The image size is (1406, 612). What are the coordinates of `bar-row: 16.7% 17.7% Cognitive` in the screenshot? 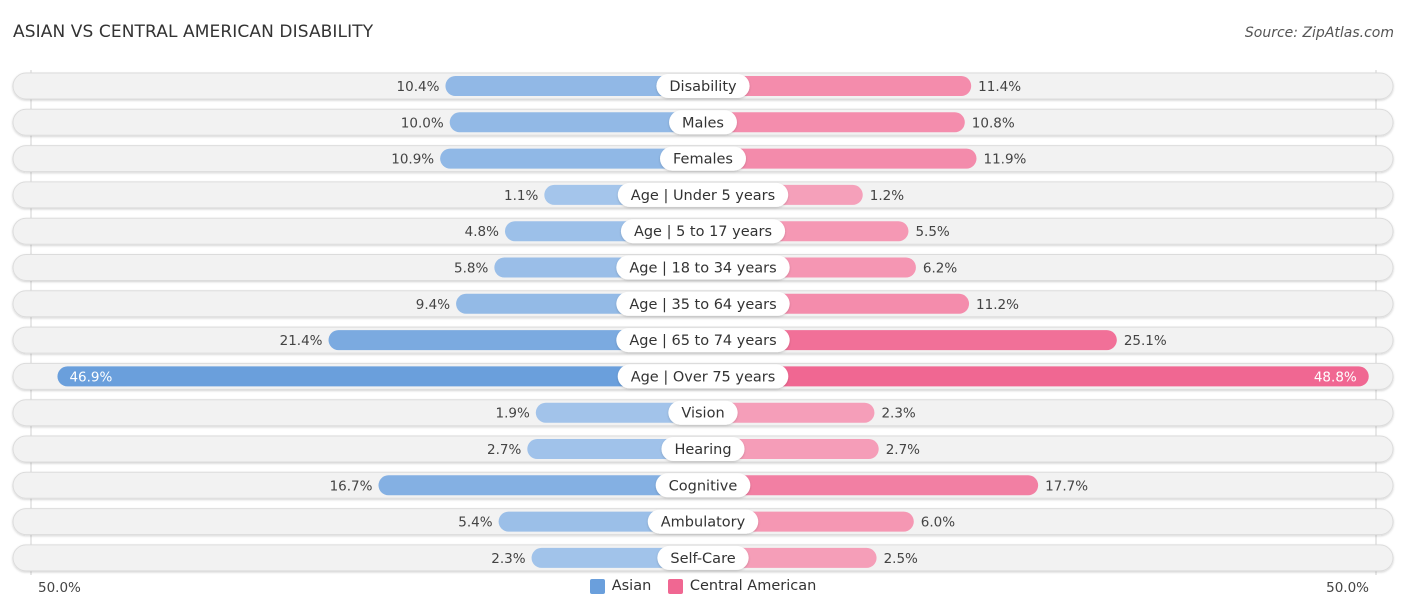 It's located at (703, 485).